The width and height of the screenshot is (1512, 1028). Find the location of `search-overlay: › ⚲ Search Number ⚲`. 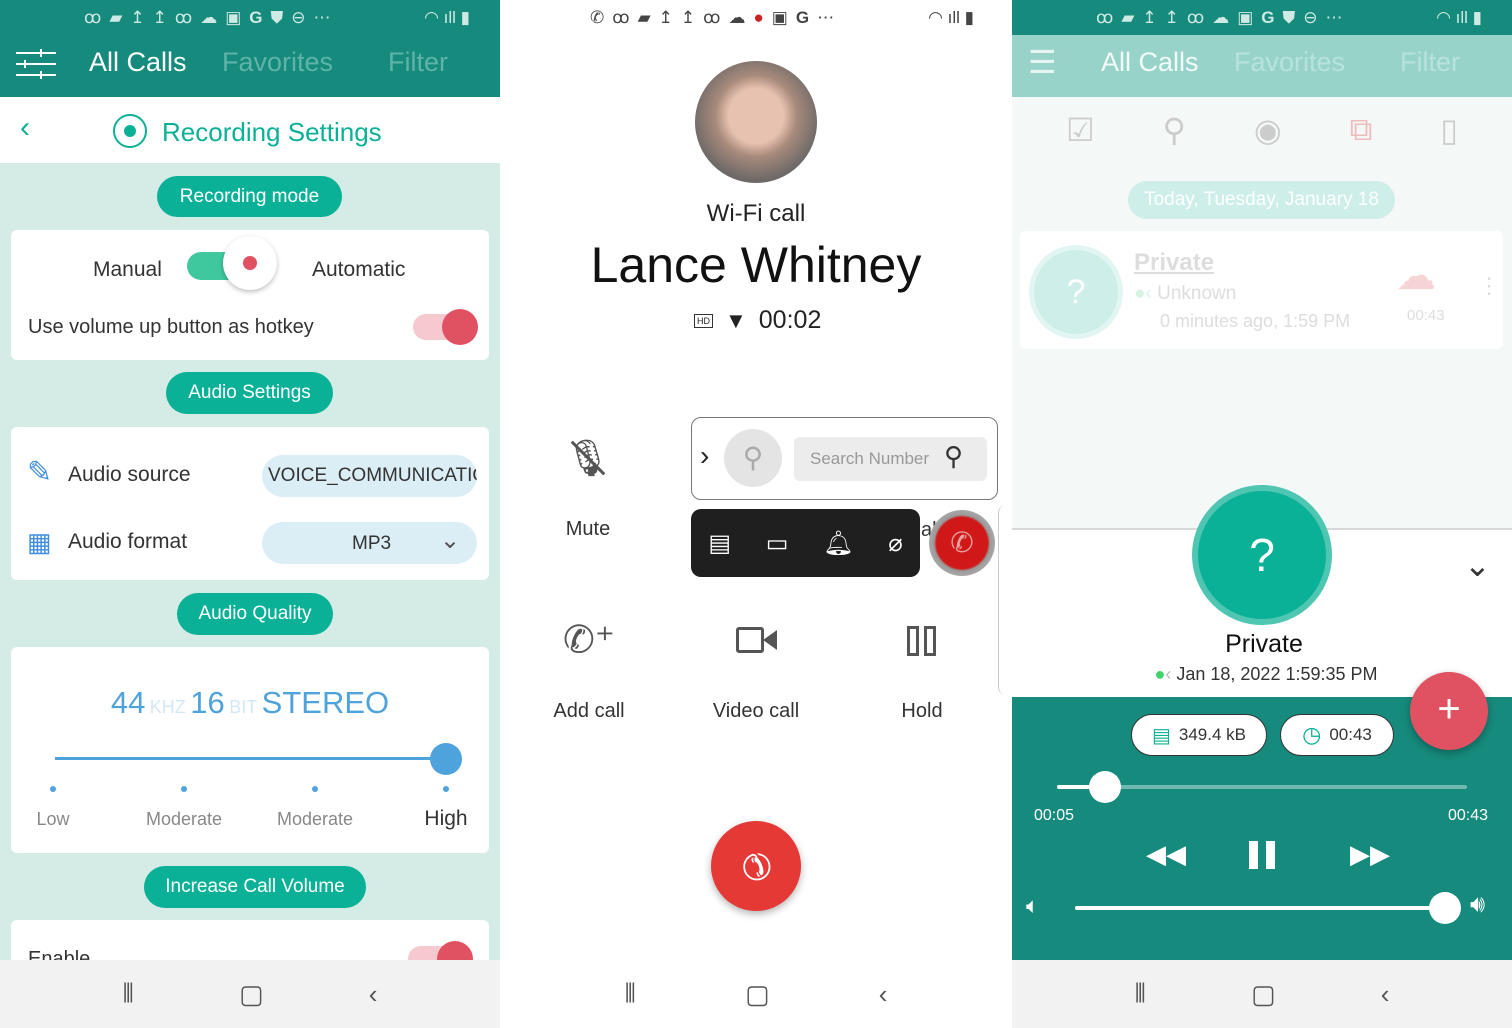

search-overlay: › ⚲ Search Number ⚲ is located at coordinates (844, 458).